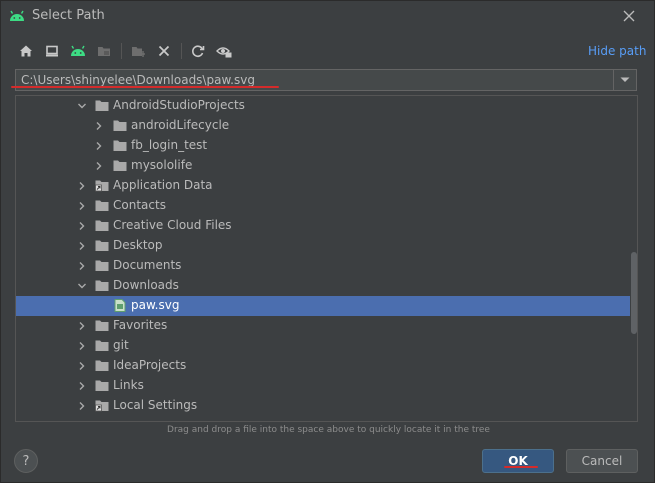 This screenshot has width=655, height=483. I want to click on delete-icon, so click(164, 51).